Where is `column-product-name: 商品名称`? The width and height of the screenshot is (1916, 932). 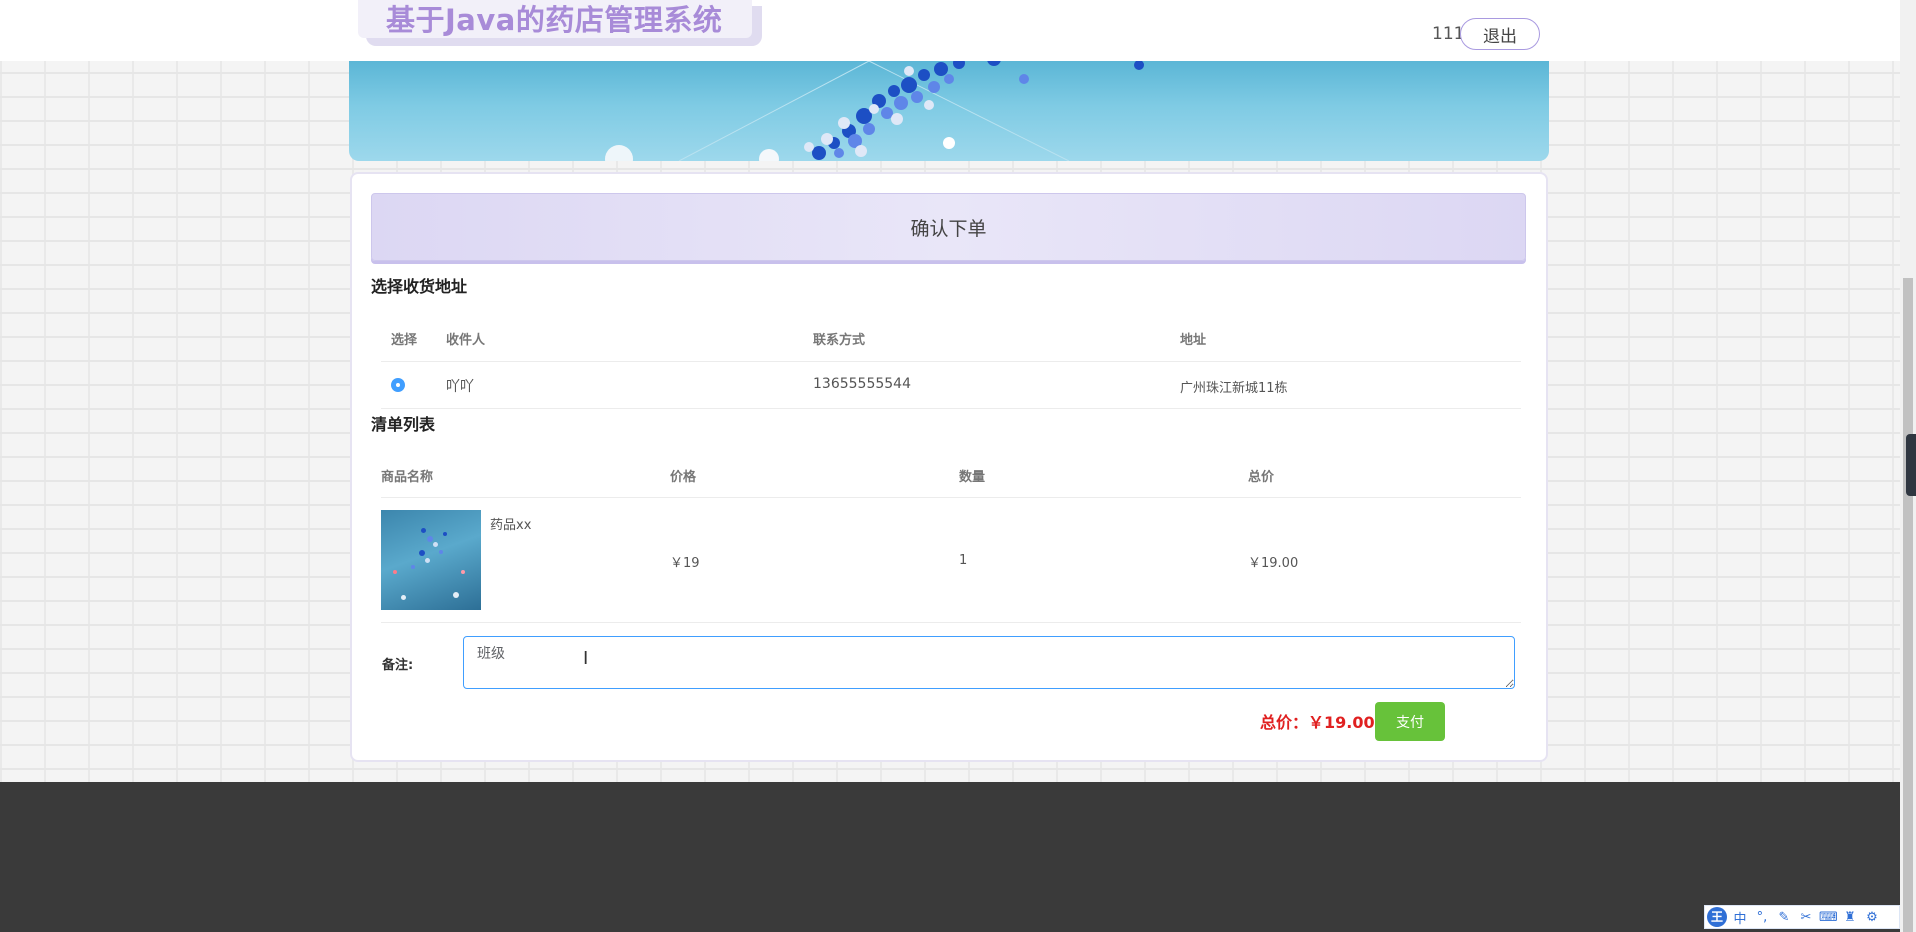
column-product-name: 商品名称 is located at coordinates (407, 477).